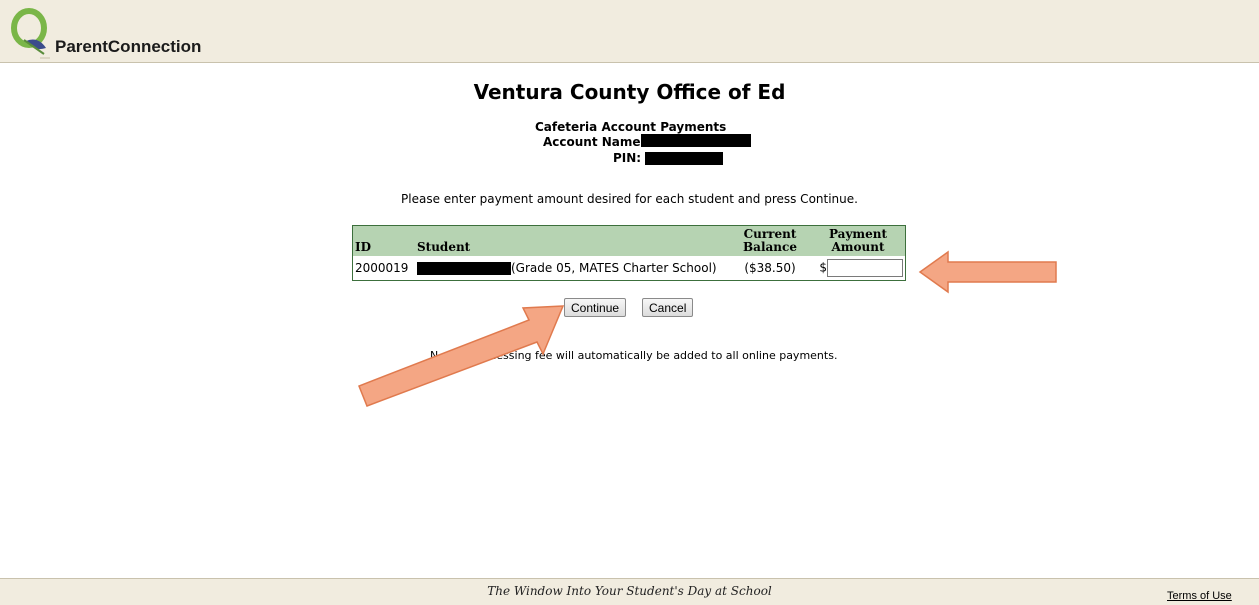  What do you see at coordinates (770, 268) in the screenshot?
I see `current-balance: ($38.50)` at bounding box center [770, 268].